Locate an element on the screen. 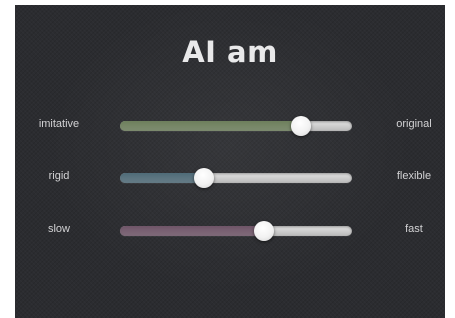 This screenshot has height=318, width=455. slider-row-slow-fast: slow fast is located at coordinates (230, 231).